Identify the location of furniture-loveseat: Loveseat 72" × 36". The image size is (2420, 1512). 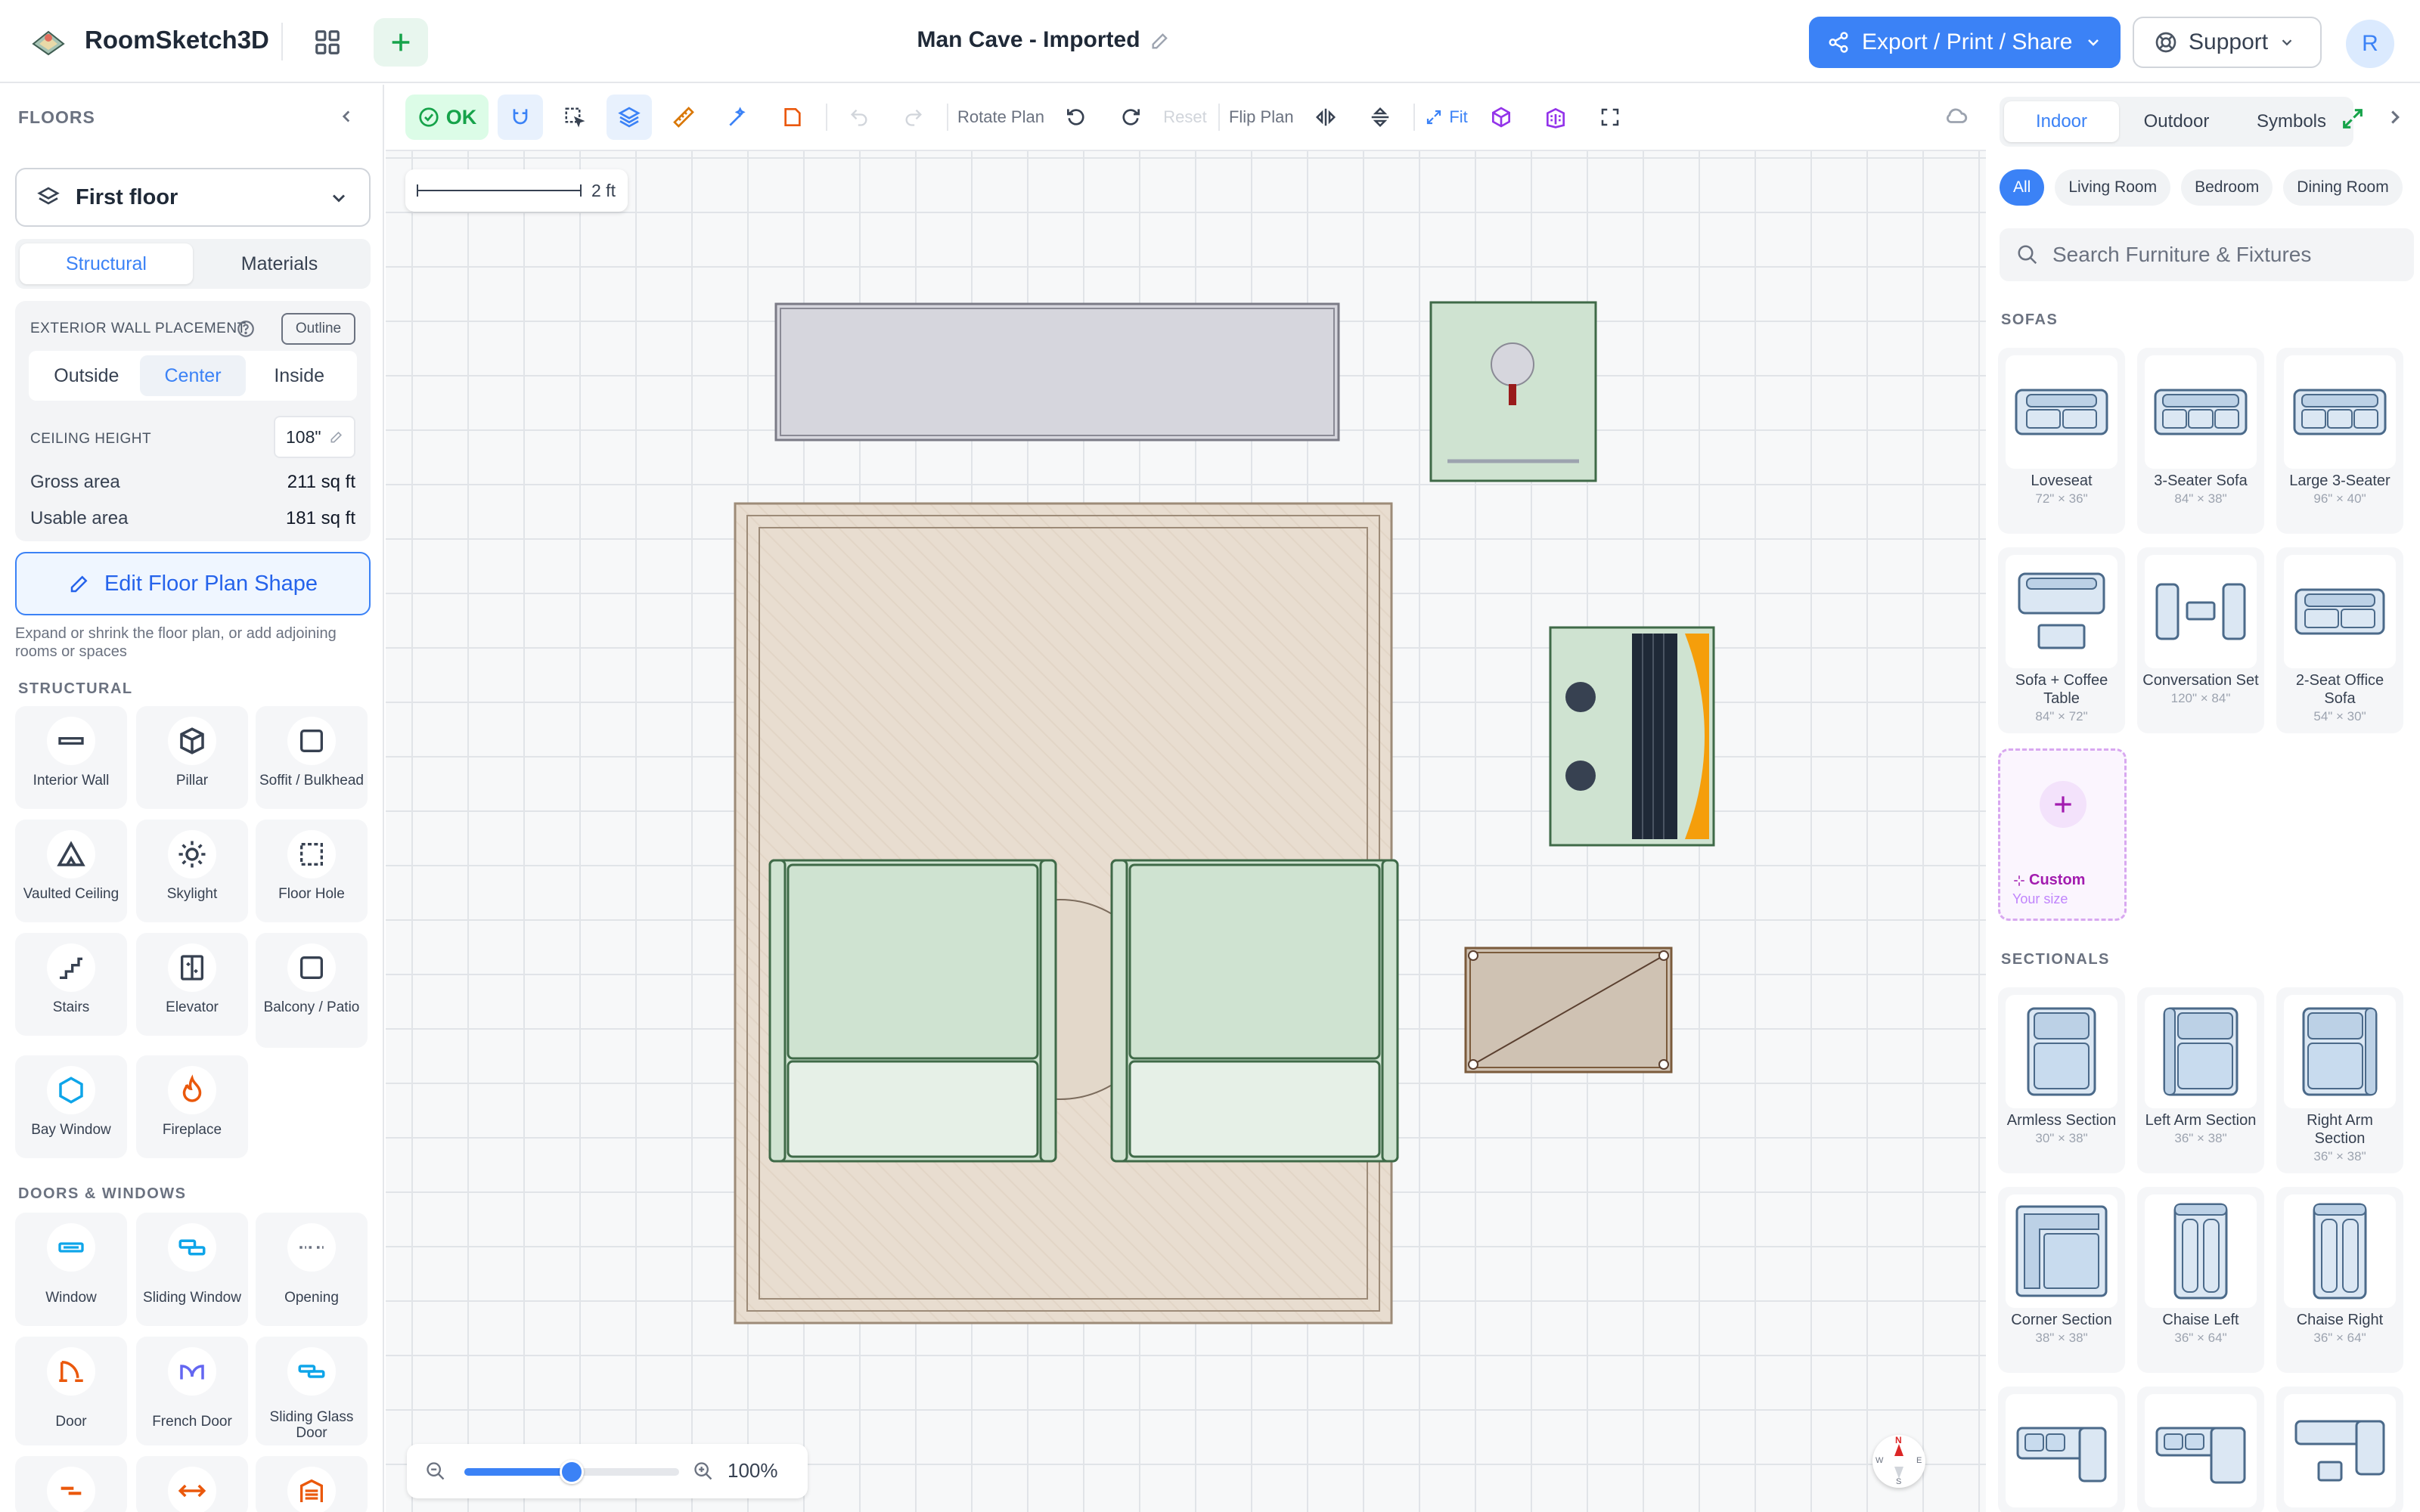
(2061, 441).